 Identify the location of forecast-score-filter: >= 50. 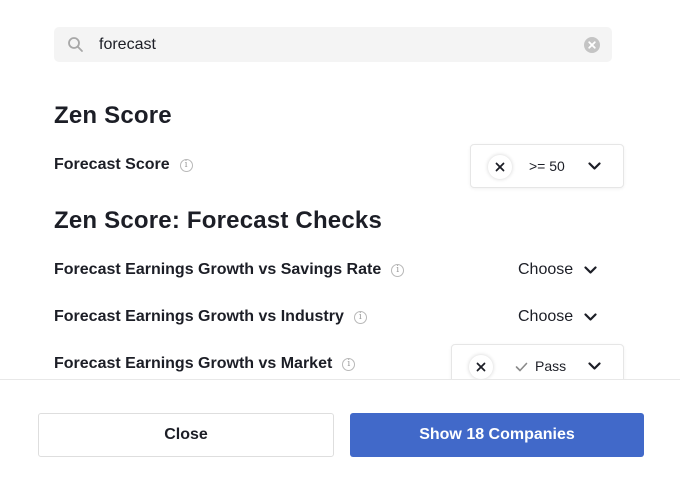
(547, 166).